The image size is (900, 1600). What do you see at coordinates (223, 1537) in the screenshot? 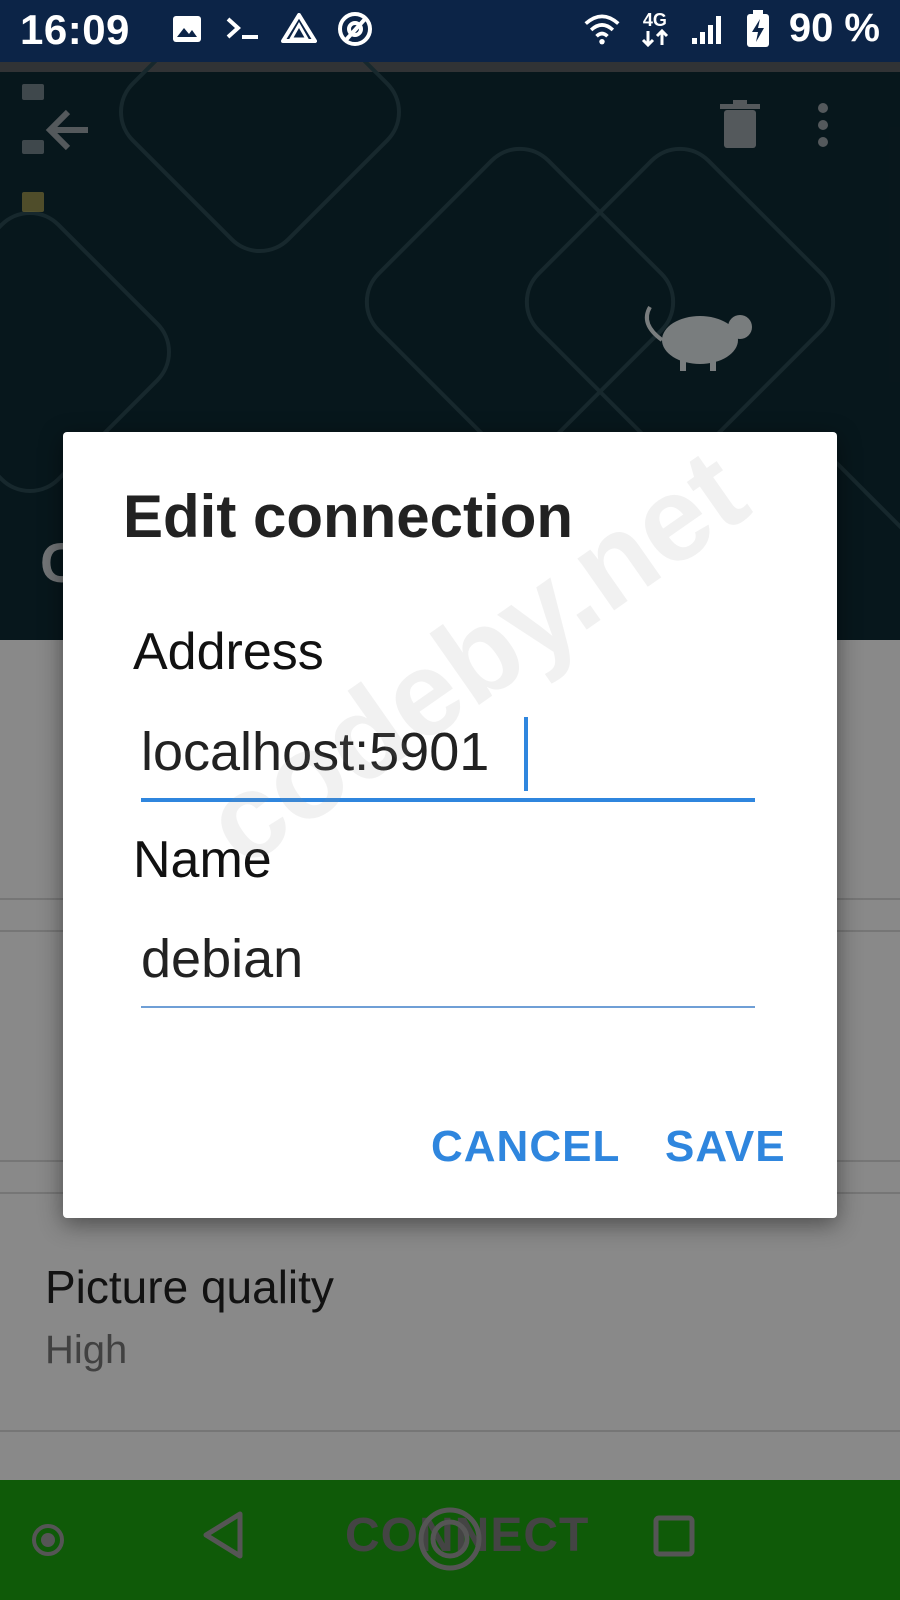
I see `nav-back-icon` at bounding box center [223, 1537].